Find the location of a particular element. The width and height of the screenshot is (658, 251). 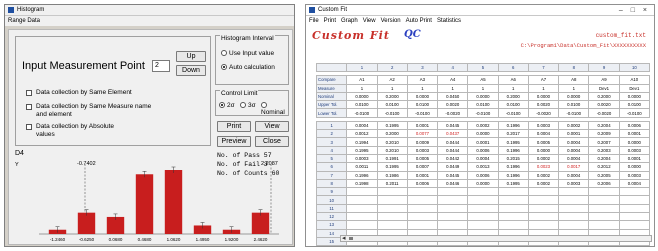

horizontal-scrollbar: ◂ is located at coordinates (496, 238).